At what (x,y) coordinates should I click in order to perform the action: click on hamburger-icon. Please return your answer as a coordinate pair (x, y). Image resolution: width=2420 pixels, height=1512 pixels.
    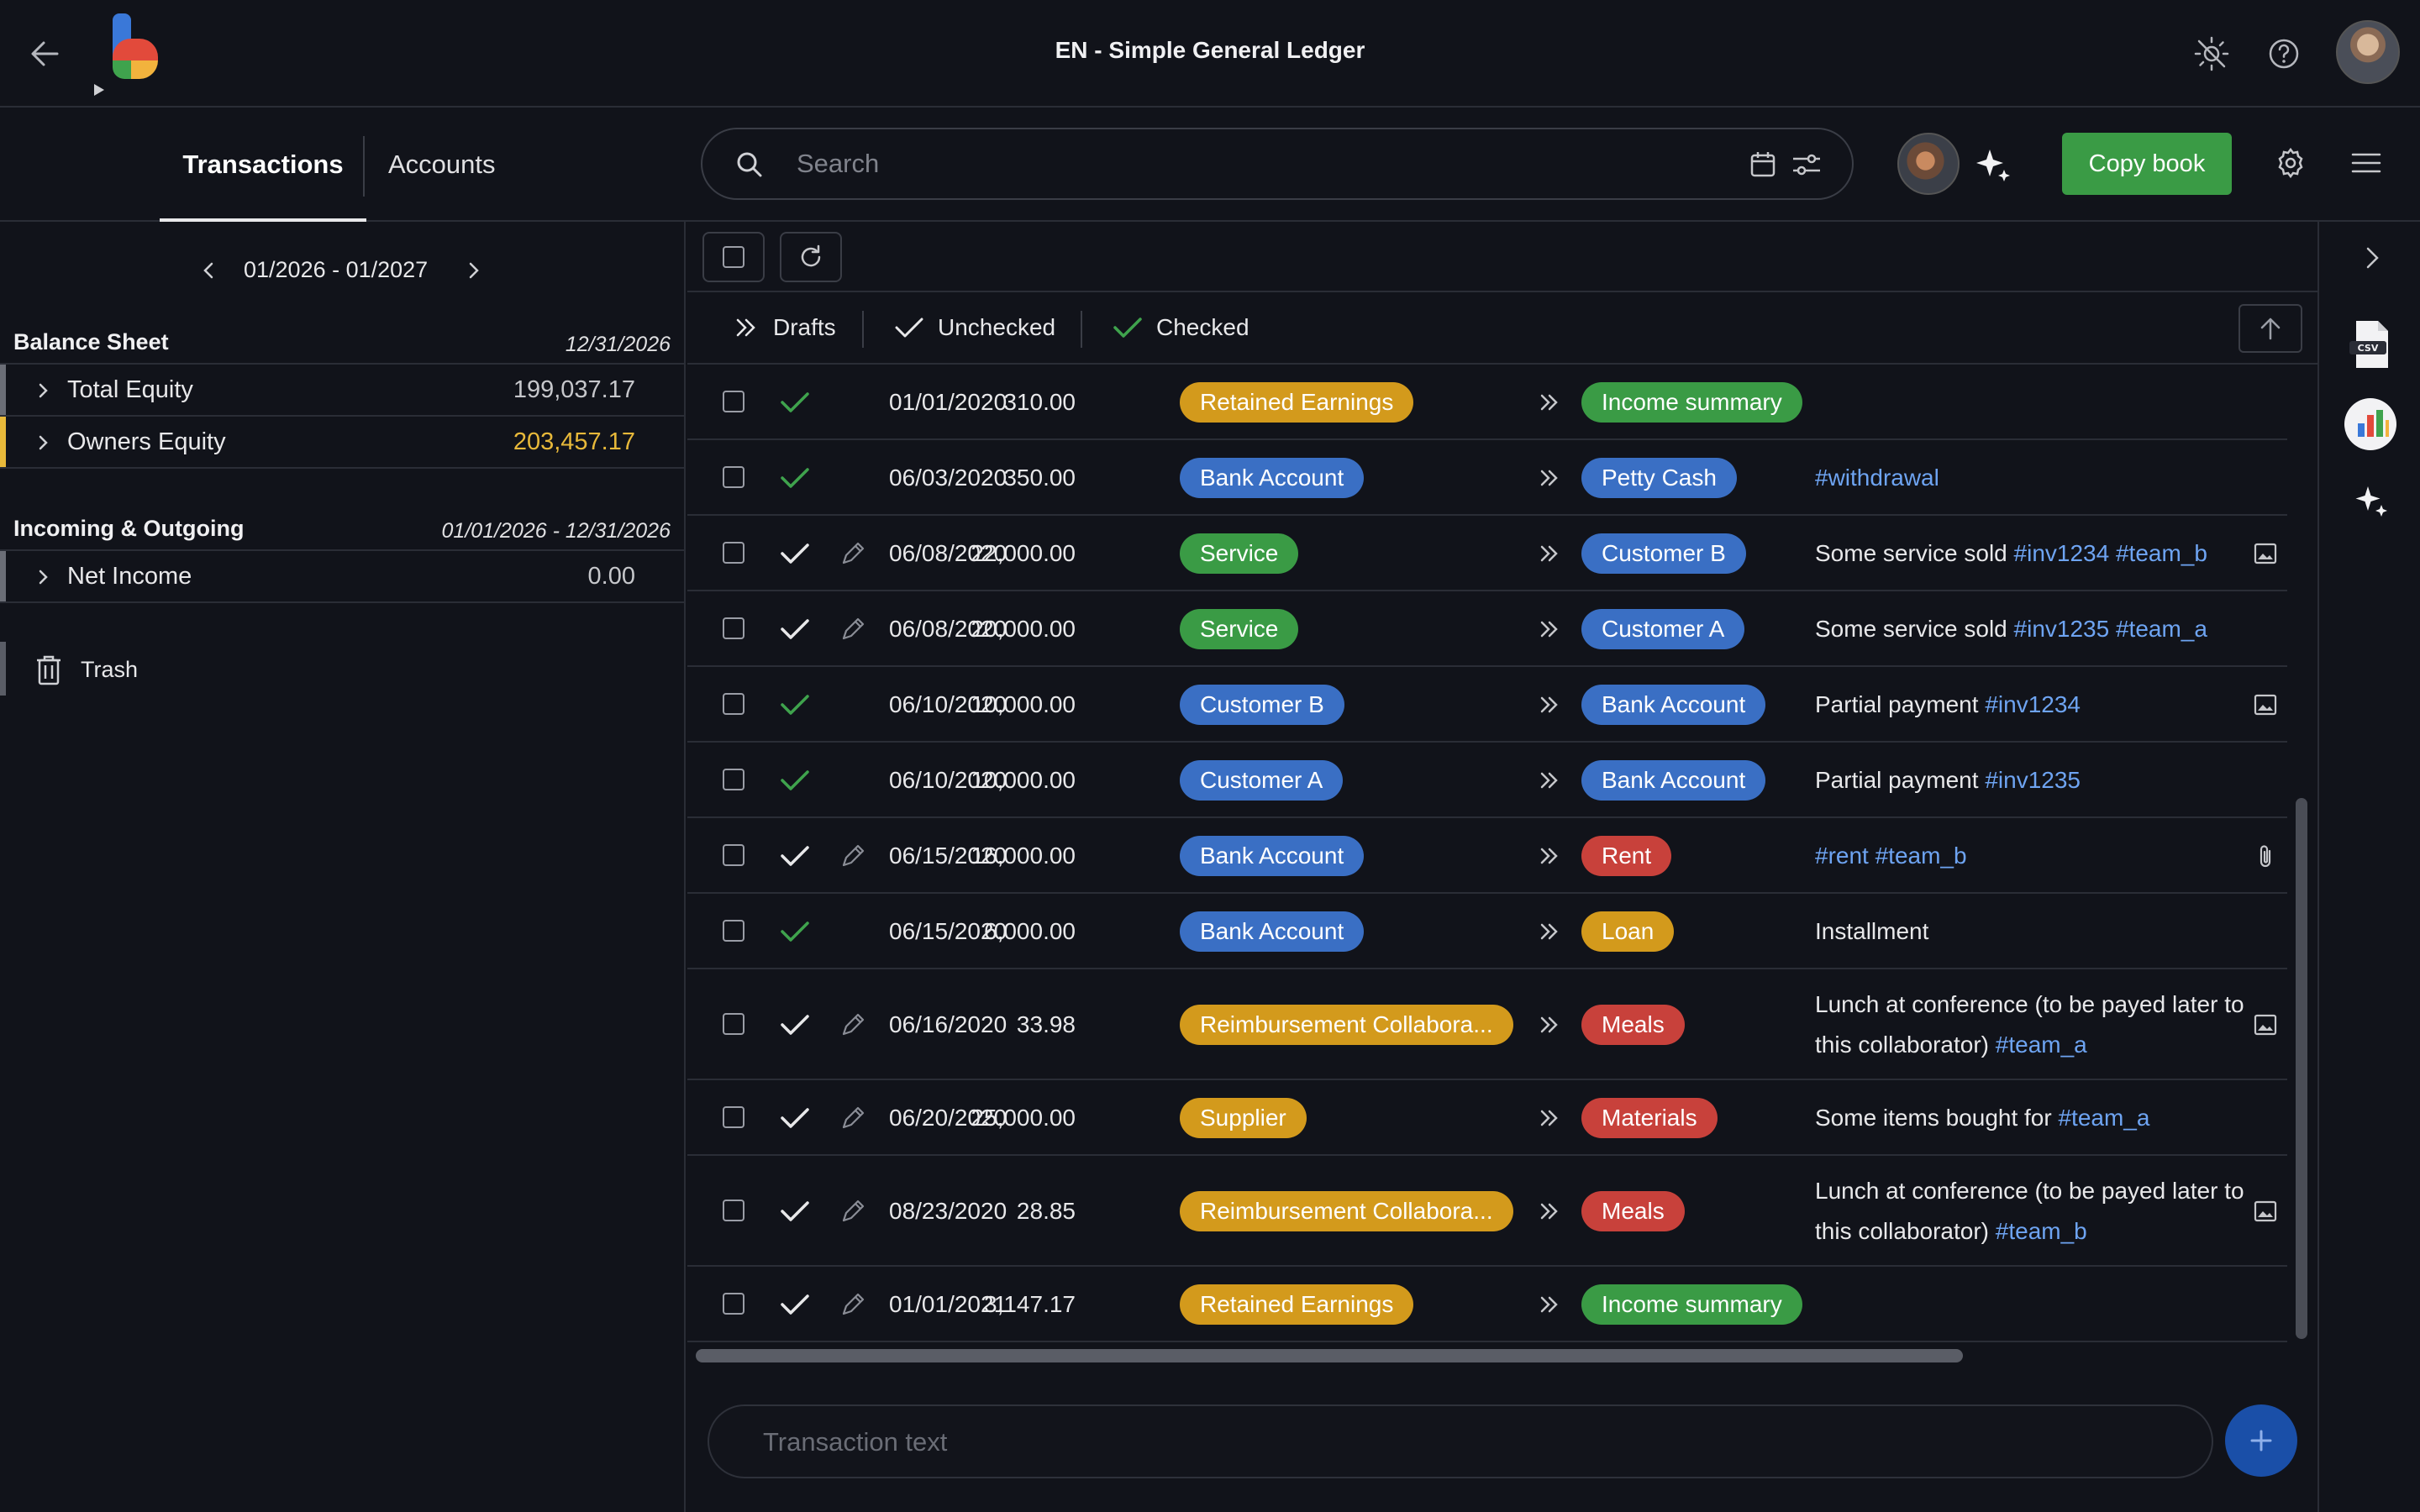
    Looking at the image, I should click on (2366, 163).